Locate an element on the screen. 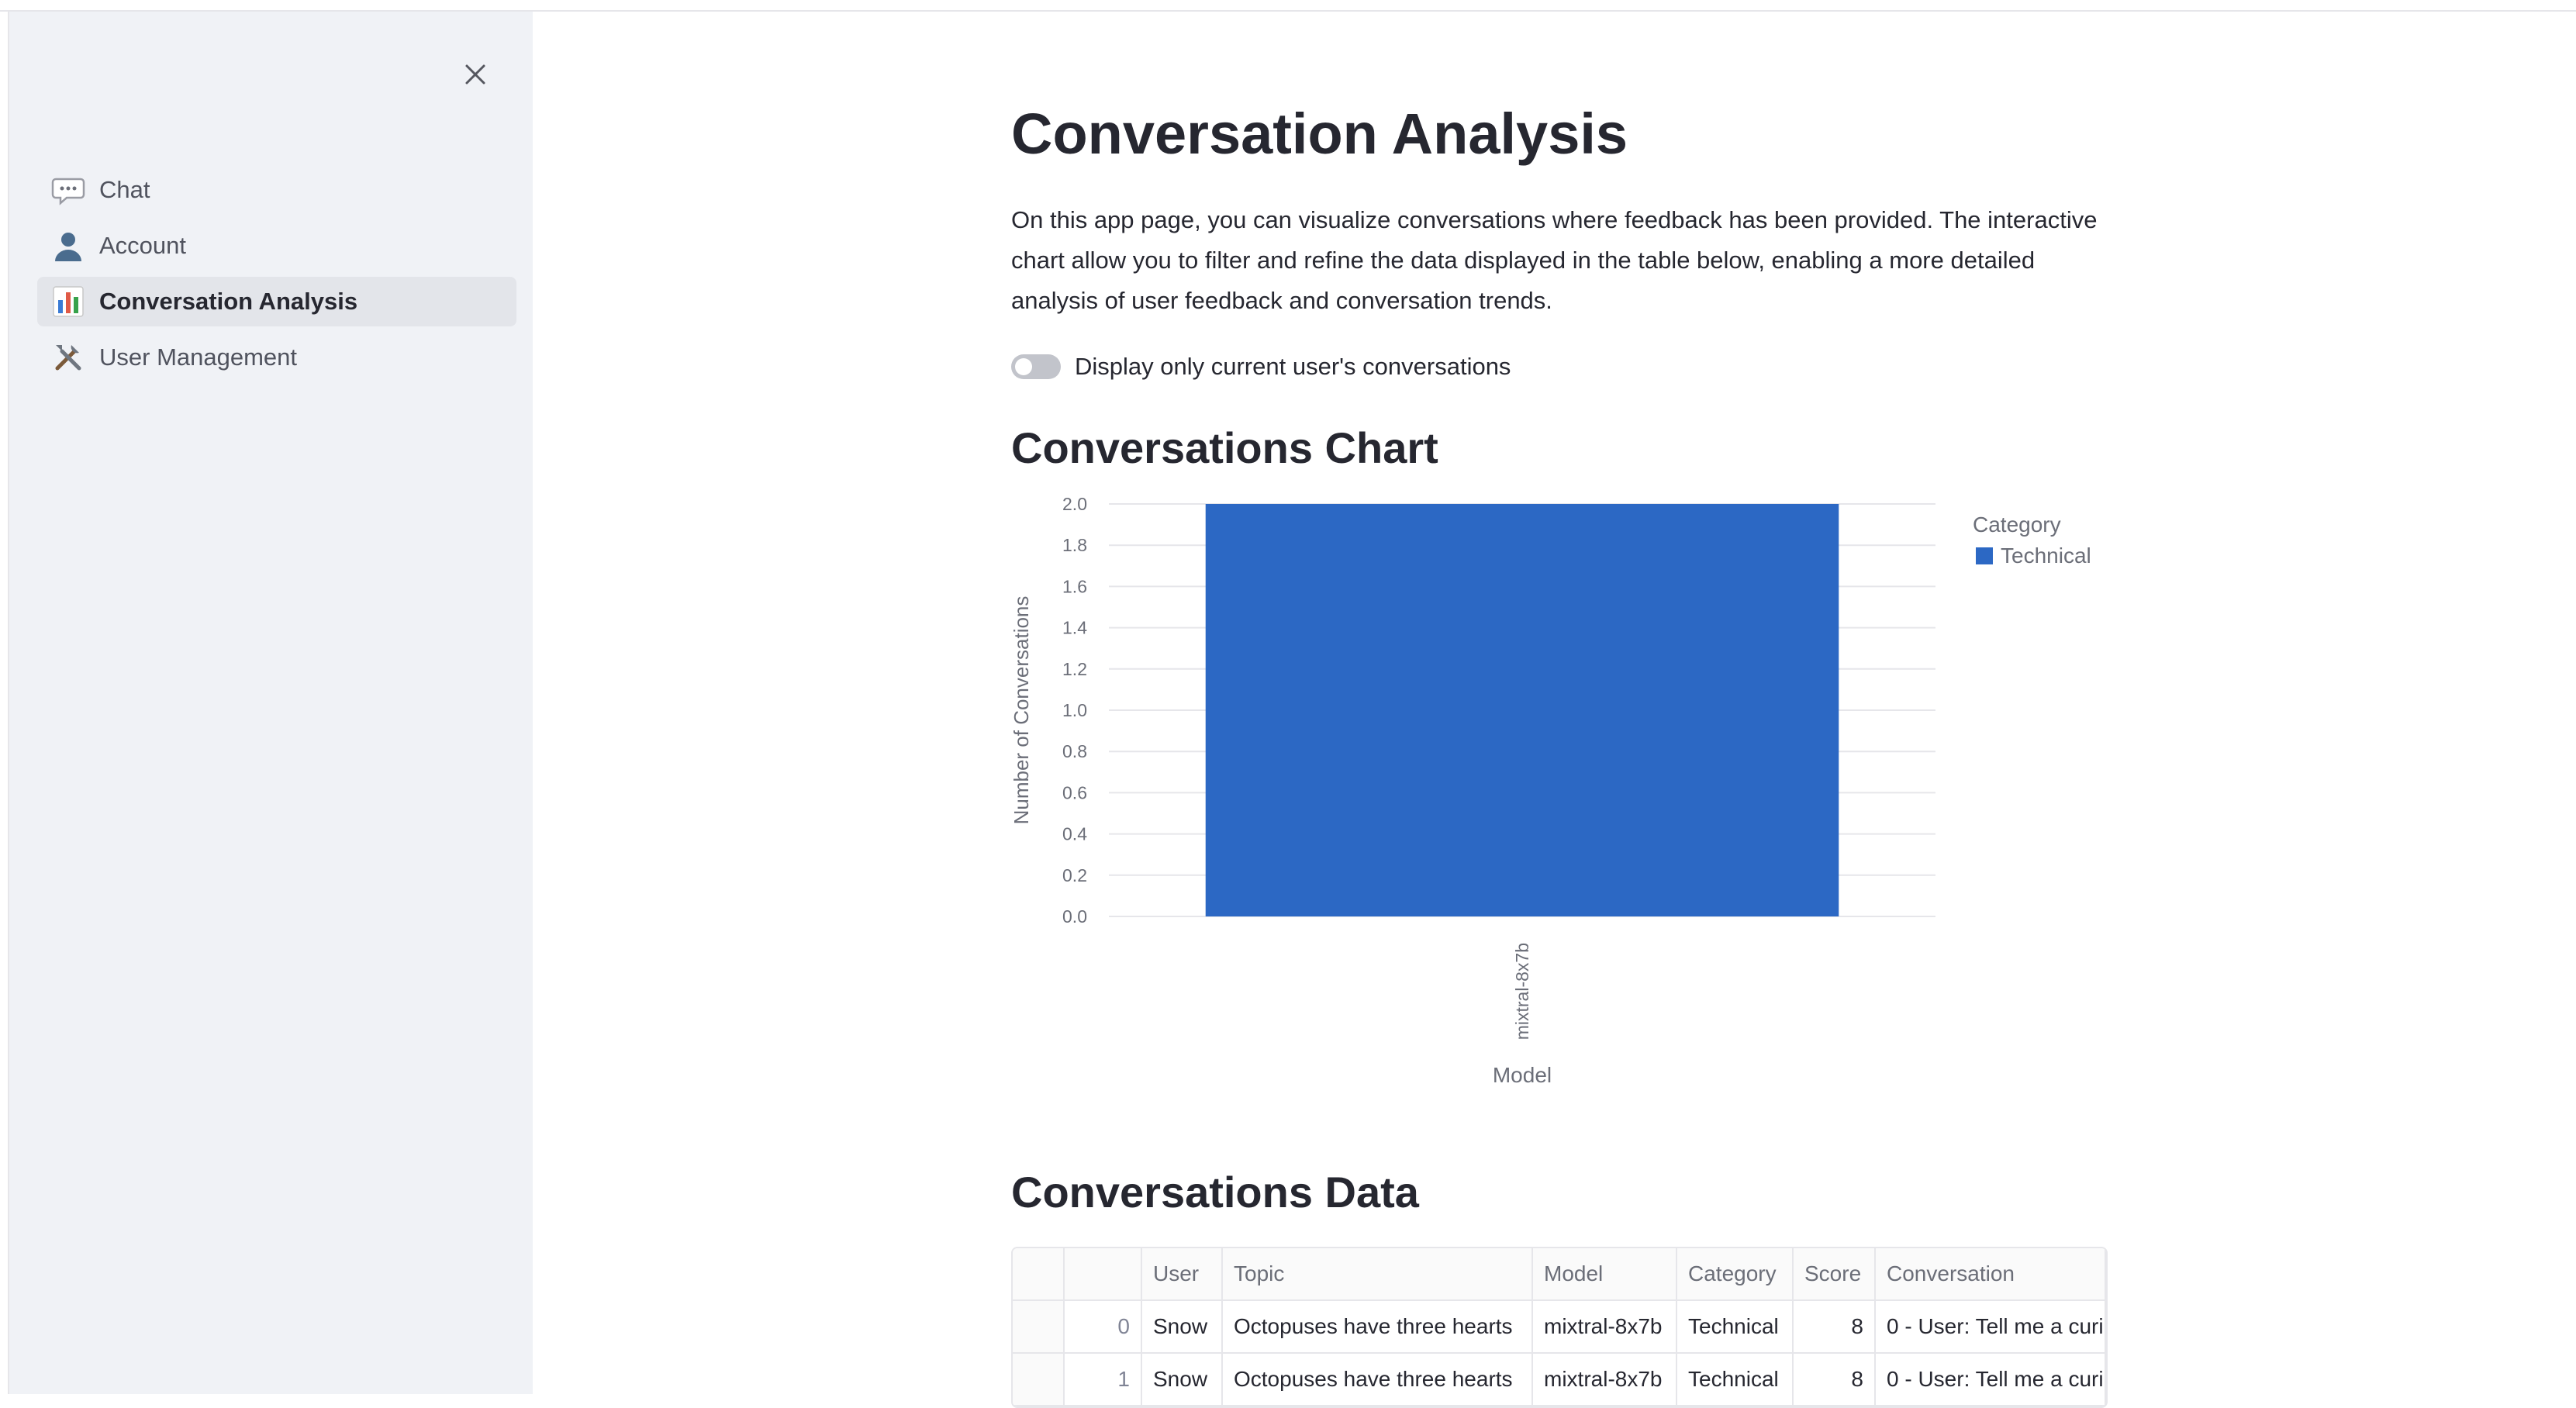 The width and height of the screenshot is (2576, 1408). data-heading: Conversations Data is located at coordinates (1215, 1192).